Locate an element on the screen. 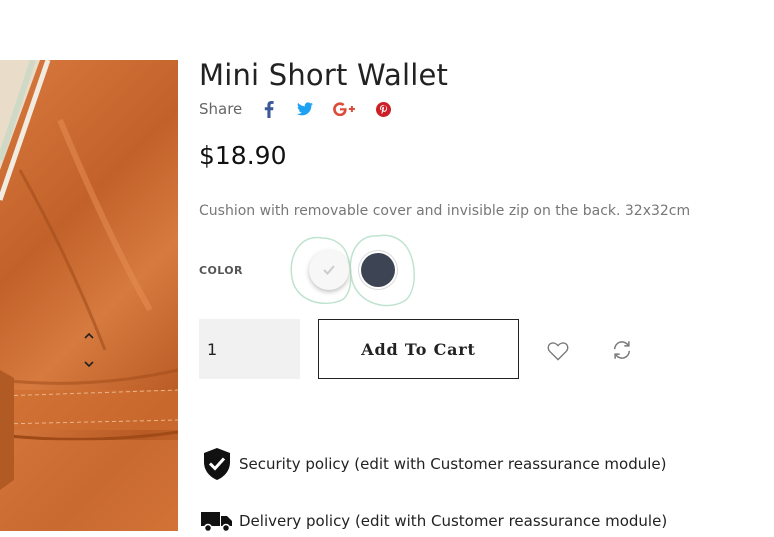 The image size is (774, 537). twitter-icon is located at coordinates (305, 109).